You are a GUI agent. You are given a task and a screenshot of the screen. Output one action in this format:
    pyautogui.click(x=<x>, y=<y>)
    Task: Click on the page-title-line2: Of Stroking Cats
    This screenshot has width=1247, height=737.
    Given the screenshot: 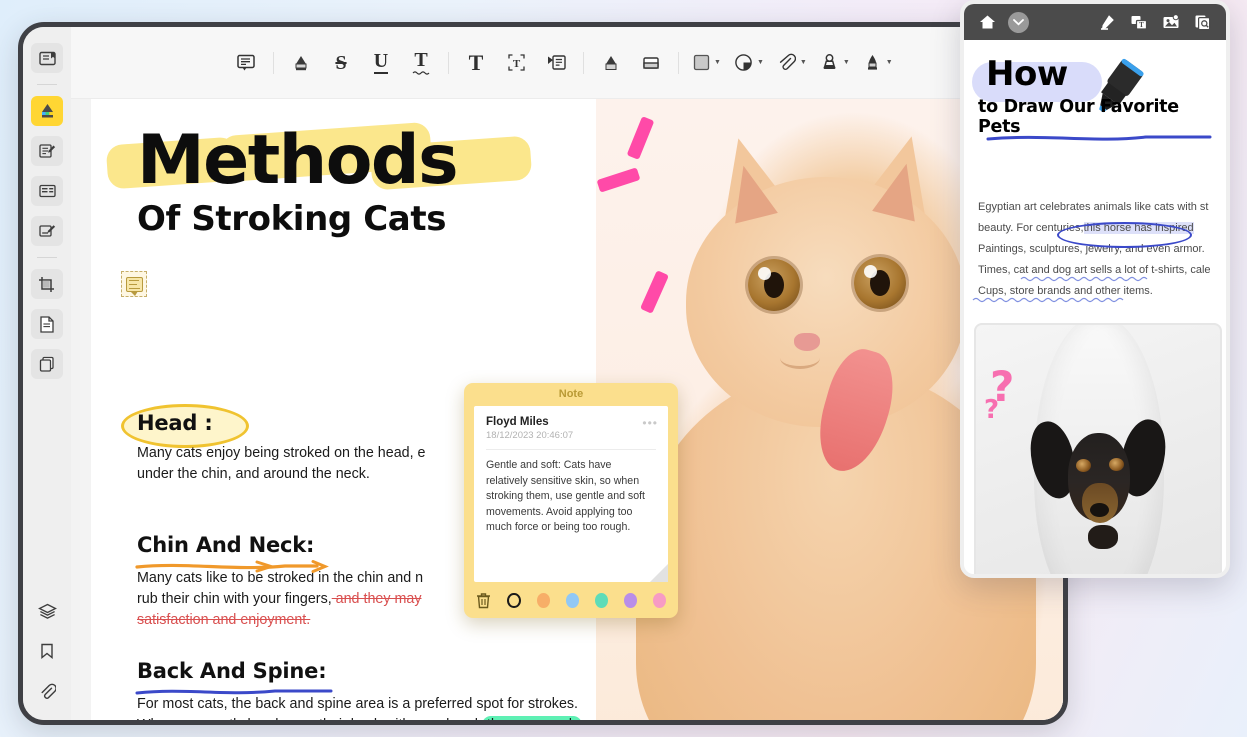 What is the action you would take?
    pyautogui.click(x=292, y=219)
    